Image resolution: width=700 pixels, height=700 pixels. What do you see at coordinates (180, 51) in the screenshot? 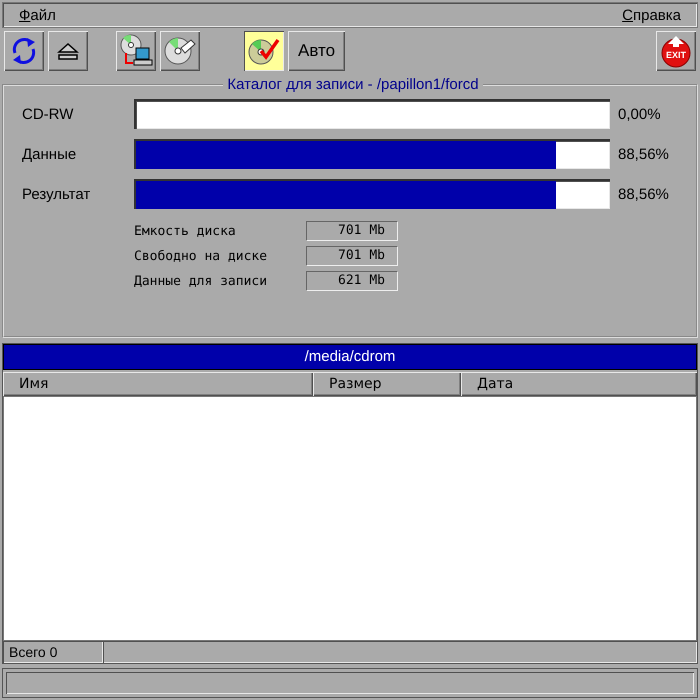
I see `burn-button` at bounding box center [180, 51].